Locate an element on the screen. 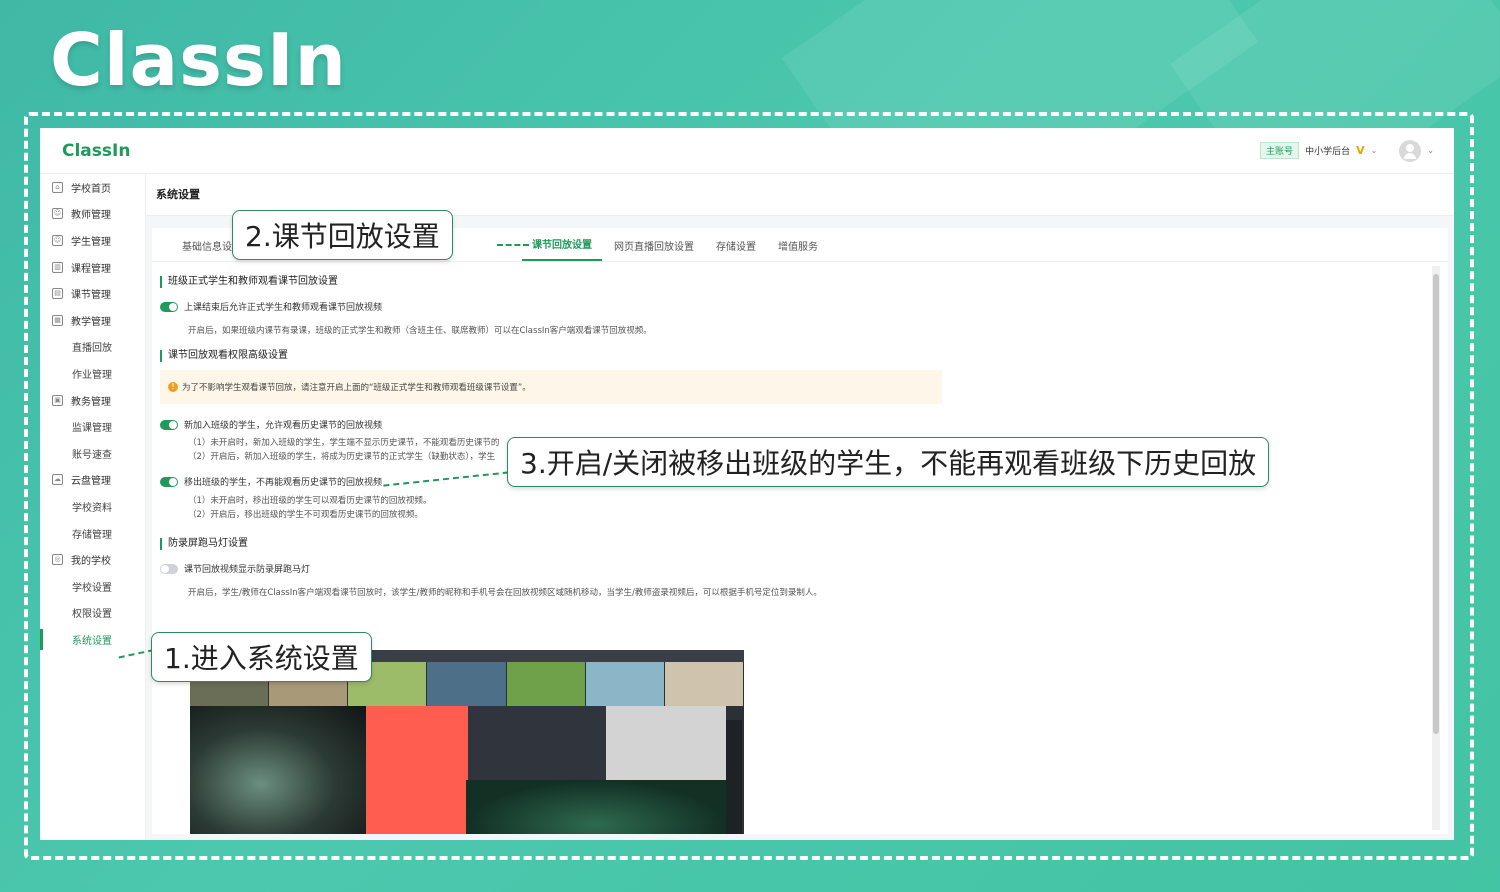 This screenshot has width=1500, height=892. sidebar-item: ▦ 教学管理 is located at coordinates (92, 320).